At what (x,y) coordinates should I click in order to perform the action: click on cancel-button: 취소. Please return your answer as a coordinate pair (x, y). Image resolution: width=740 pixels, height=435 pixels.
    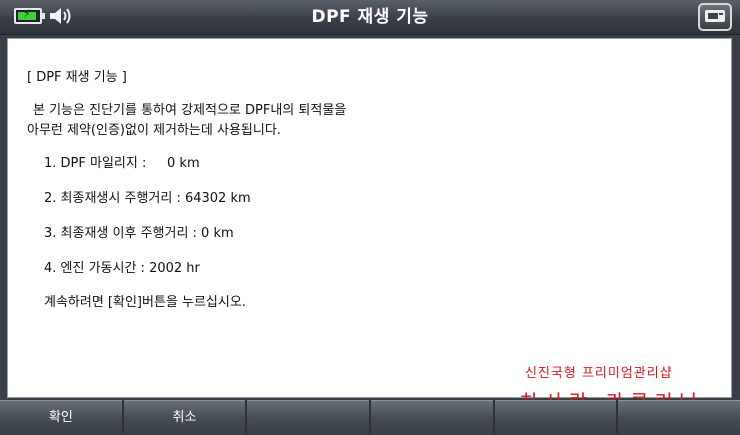
    Looking at the image, I should click on (184, 417).